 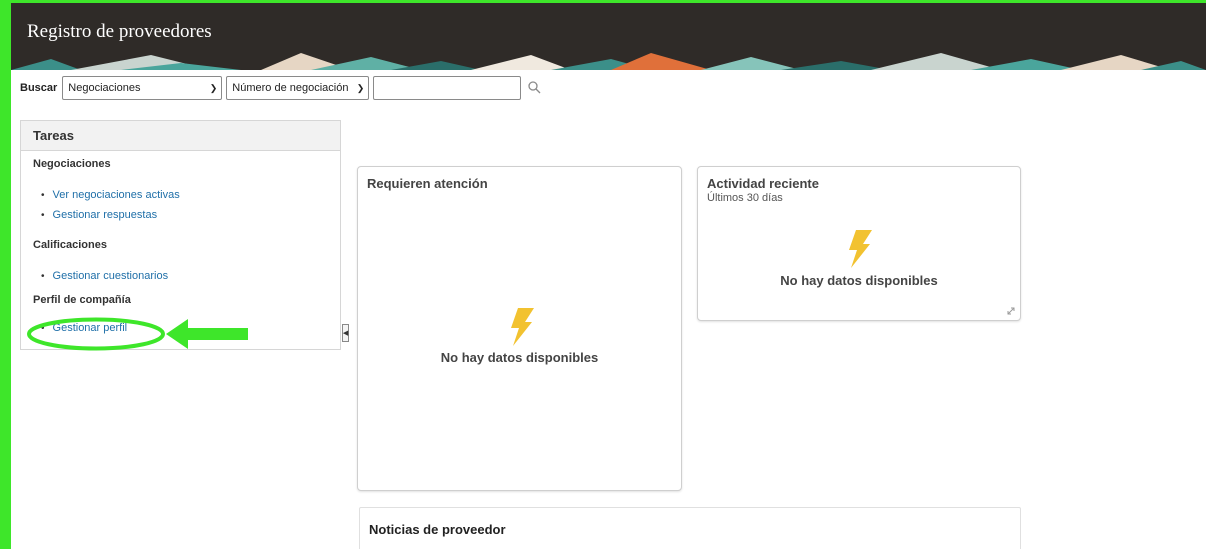 What do you see at coordinates (96, 334) in the screenshot?
I see `annotation-highlight-ellipse` at bounding box center [96, 334].